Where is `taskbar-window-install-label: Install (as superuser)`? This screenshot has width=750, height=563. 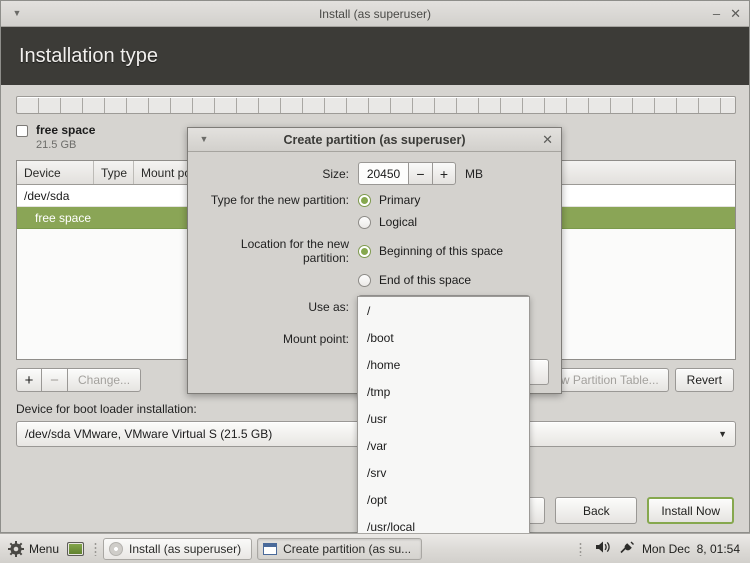
taskbar-window-install-label: Install (as superuser) is located at coordinates (185, 548).